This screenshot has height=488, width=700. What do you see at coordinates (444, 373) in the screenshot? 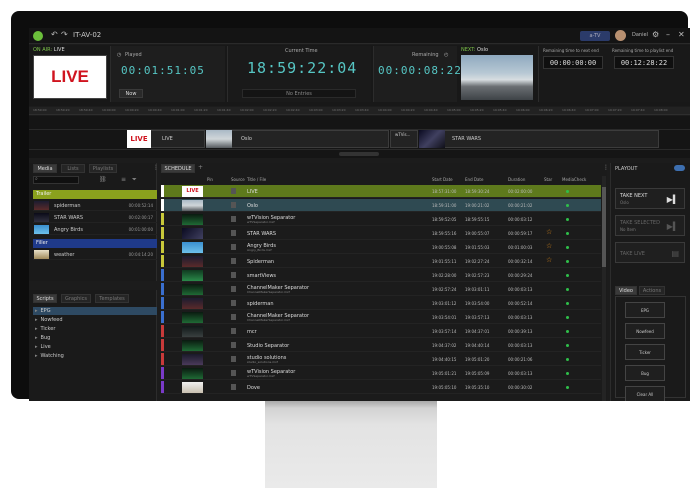
I see `row-start: 19:05:01:21` at bounding box center [444, 373].